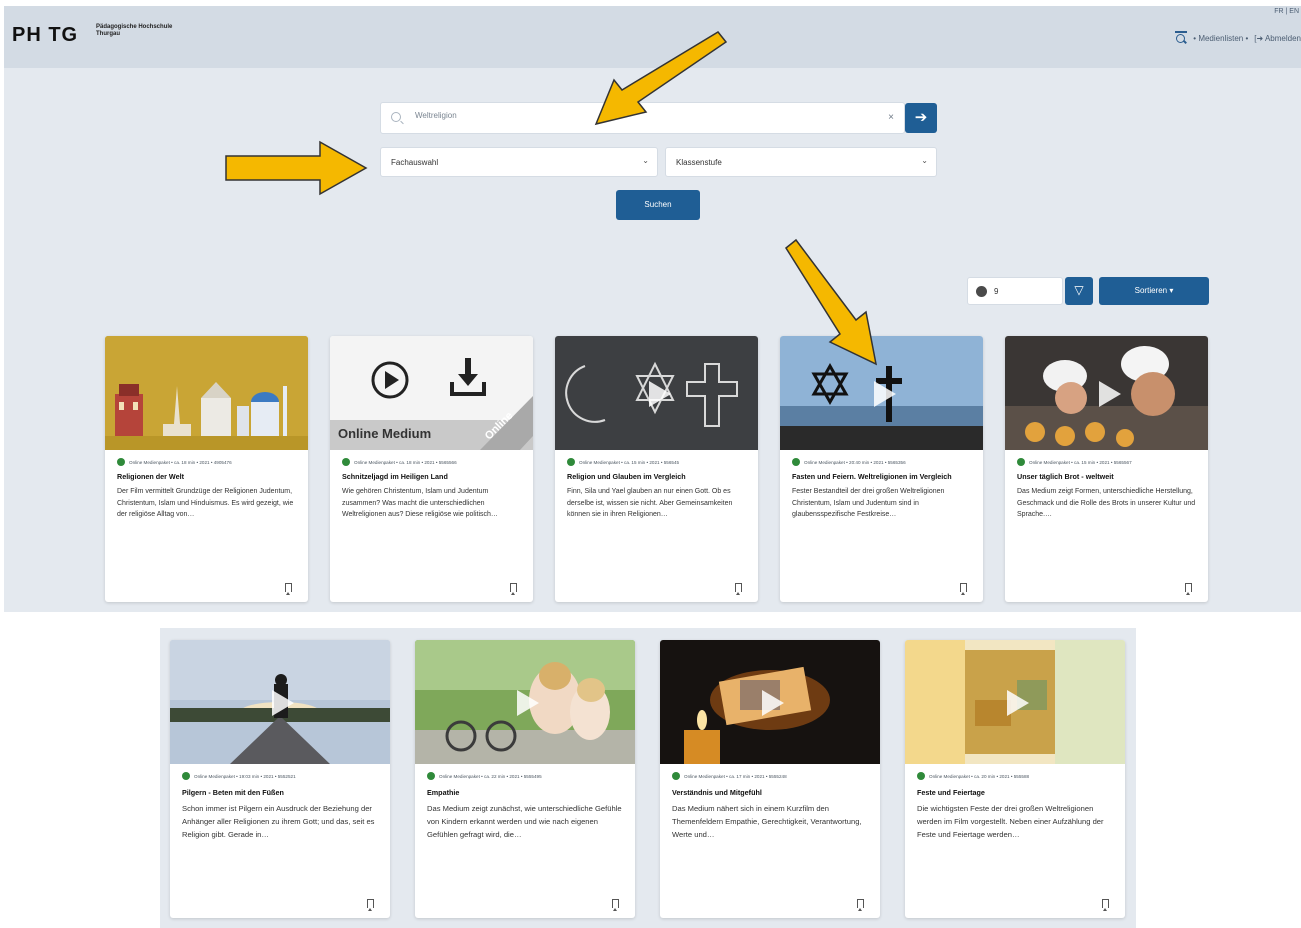 The image size is (1301, 928). I want to click on card-title: Feste und Feiertage, so click(1015, 789).